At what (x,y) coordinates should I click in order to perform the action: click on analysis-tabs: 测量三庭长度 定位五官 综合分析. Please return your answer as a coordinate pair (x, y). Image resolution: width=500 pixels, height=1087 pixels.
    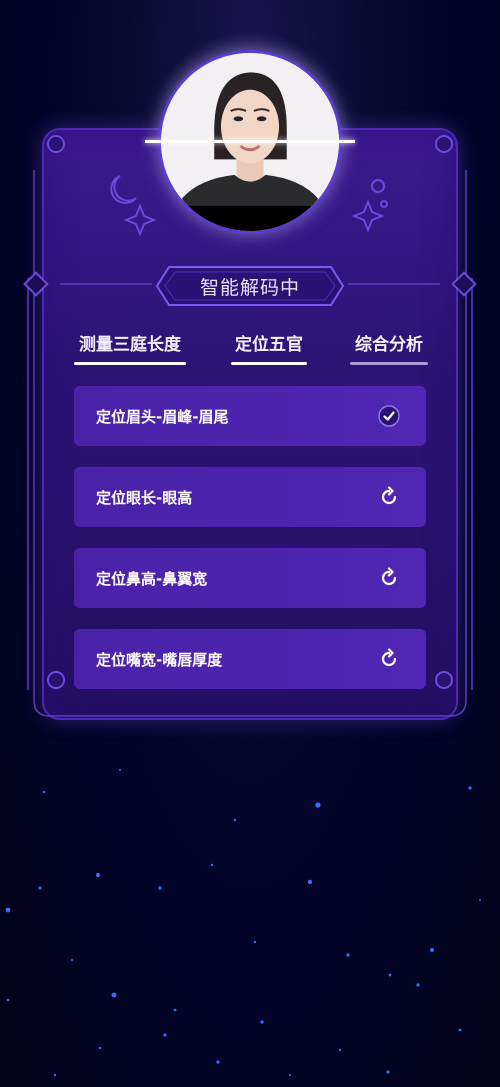
    Looking at the image, I should click on (251, 350).